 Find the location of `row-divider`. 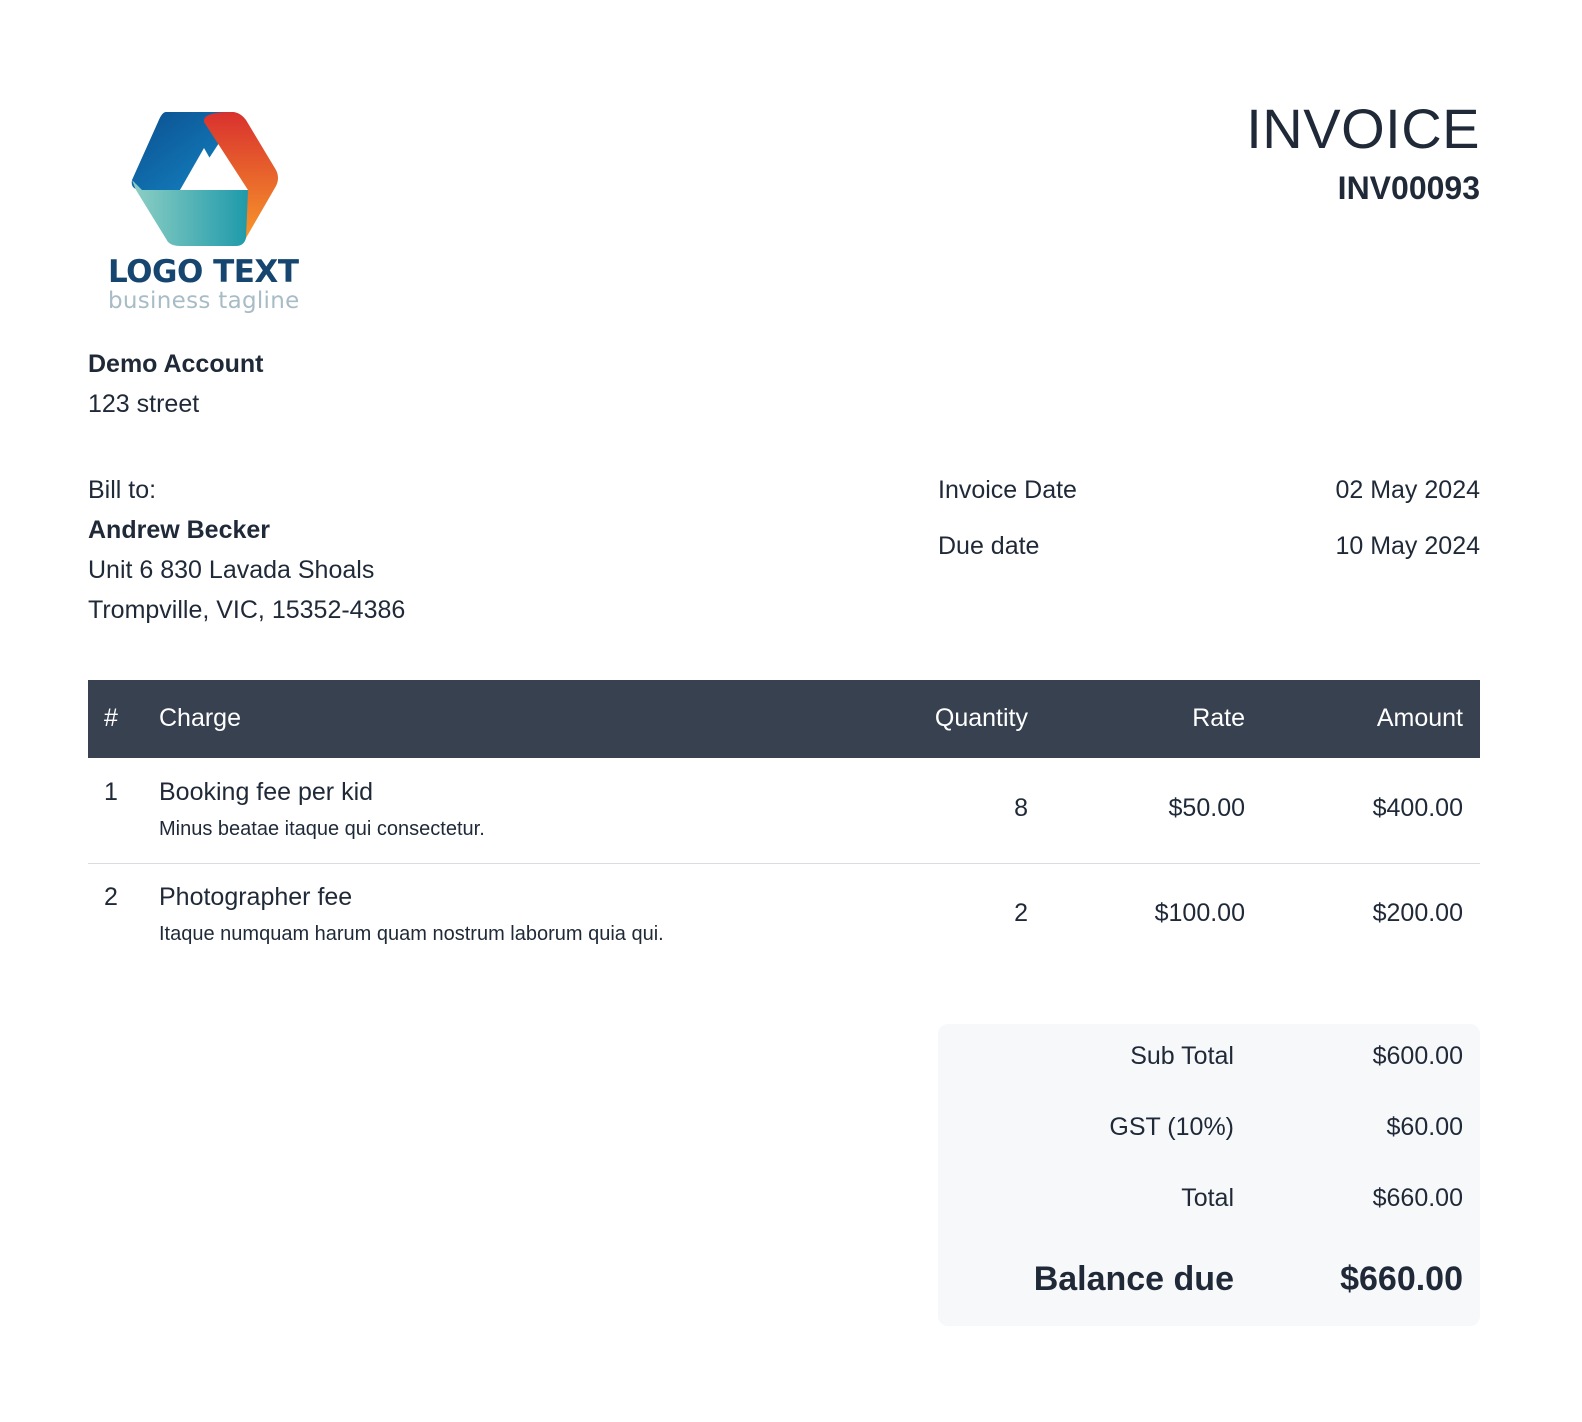

row-divider is located at coordinates (784, 863).